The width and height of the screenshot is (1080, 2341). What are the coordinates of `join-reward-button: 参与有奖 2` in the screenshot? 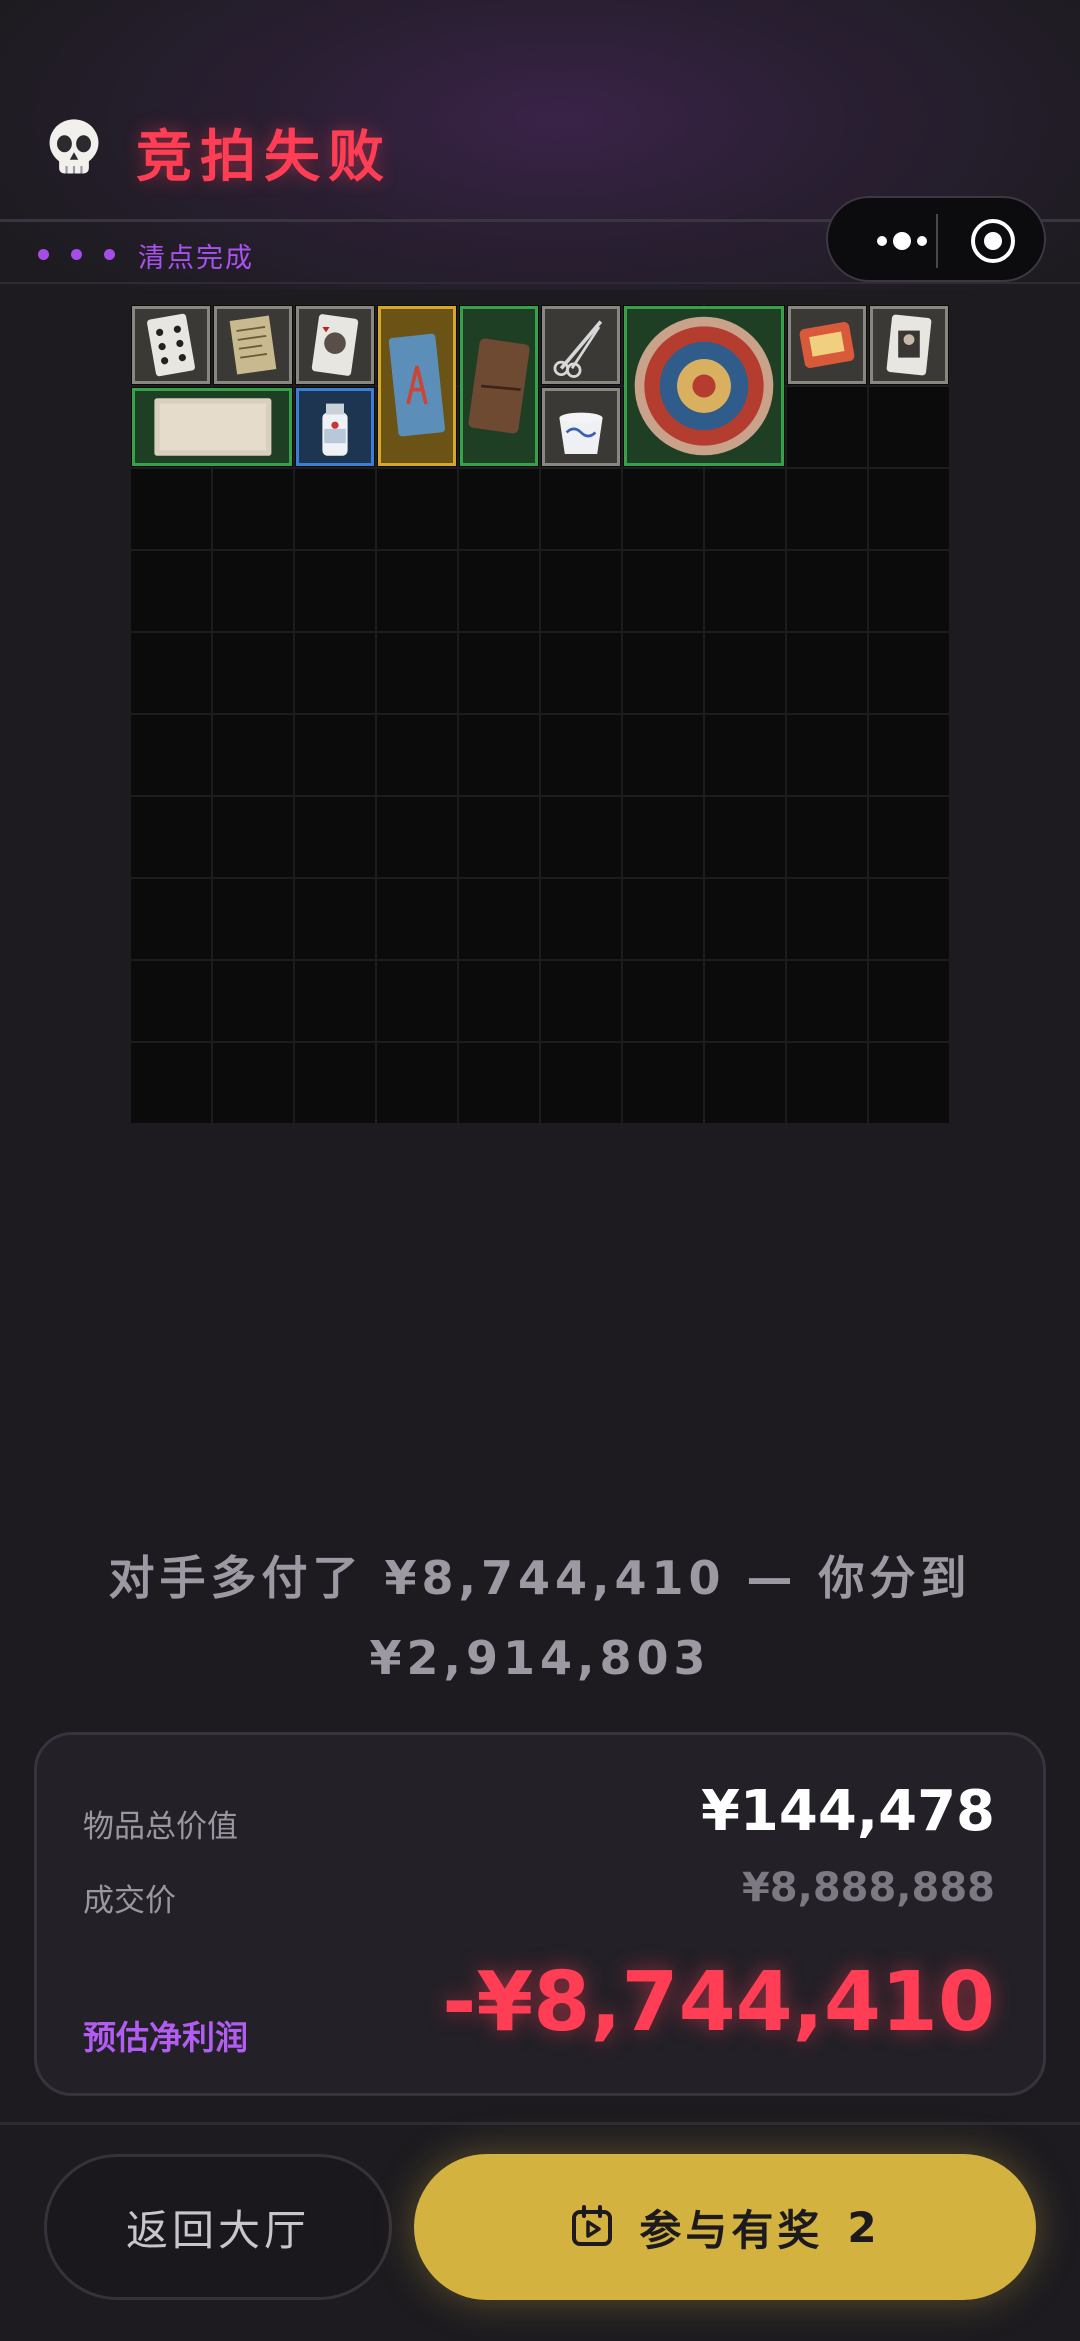 It's located at (725, 2227).